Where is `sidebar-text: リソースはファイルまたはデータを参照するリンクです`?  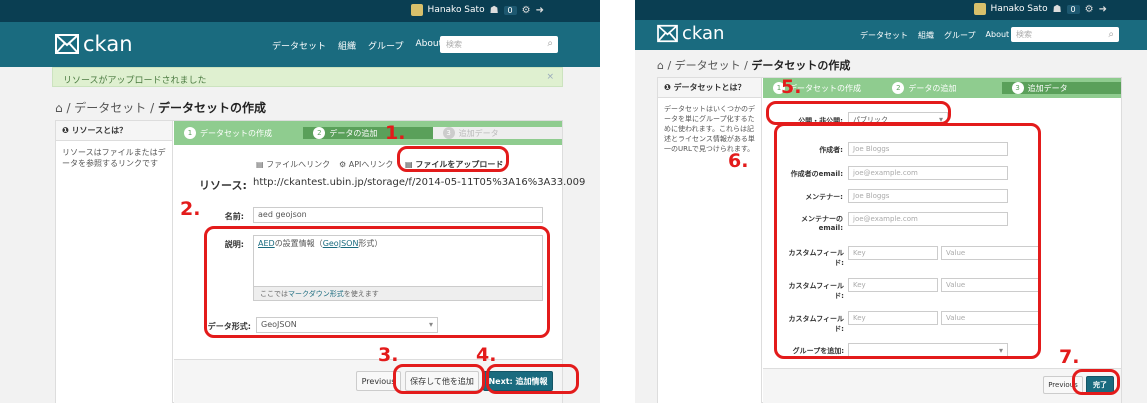 sidebar-text: リソースはファイルまたはデータを参照するリンクです is located at coordinates (114, 158).